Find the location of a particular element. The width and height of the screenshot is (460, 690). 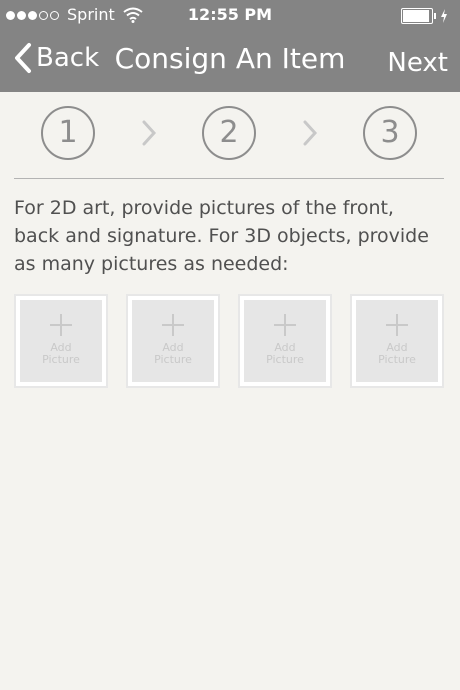

step-indicator: 1 2 3 is located at coordinates (230, 135).